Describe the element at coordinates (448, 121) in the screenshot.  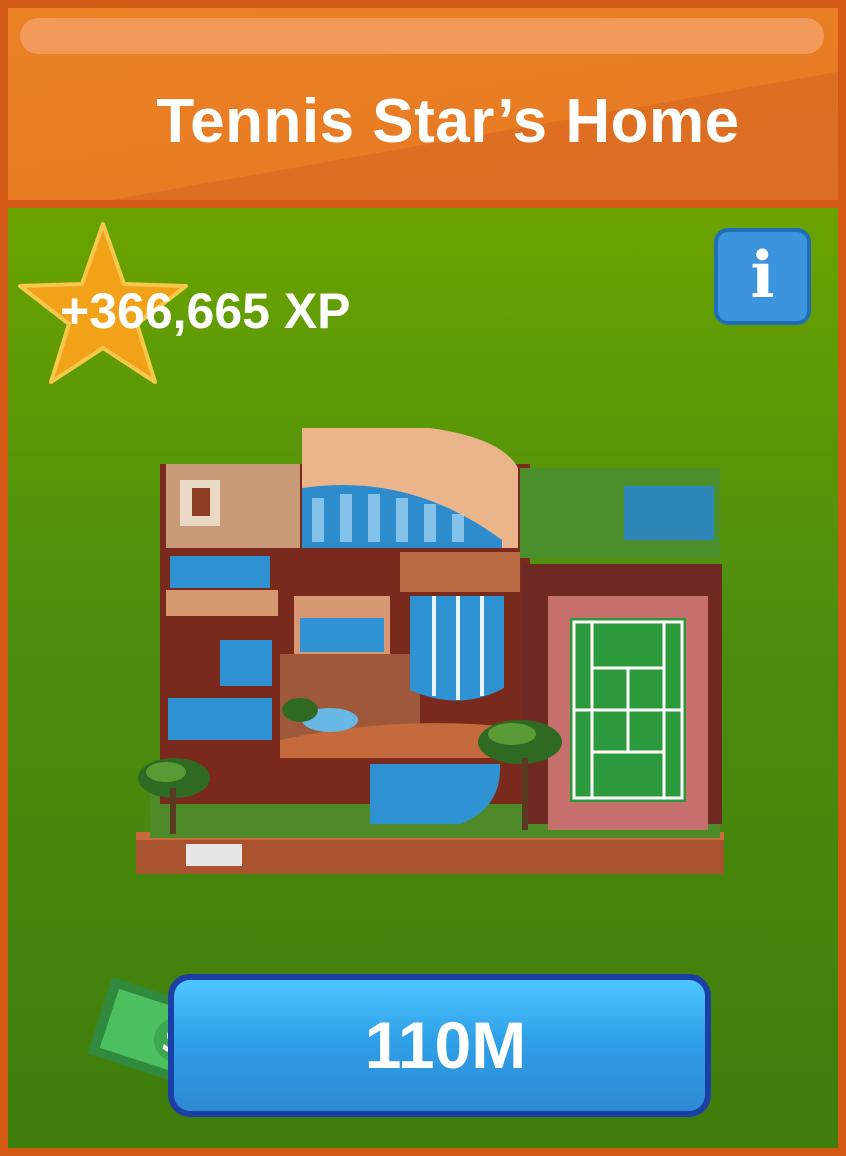
I see `item-title: Tennis Star’s Home` at that location.